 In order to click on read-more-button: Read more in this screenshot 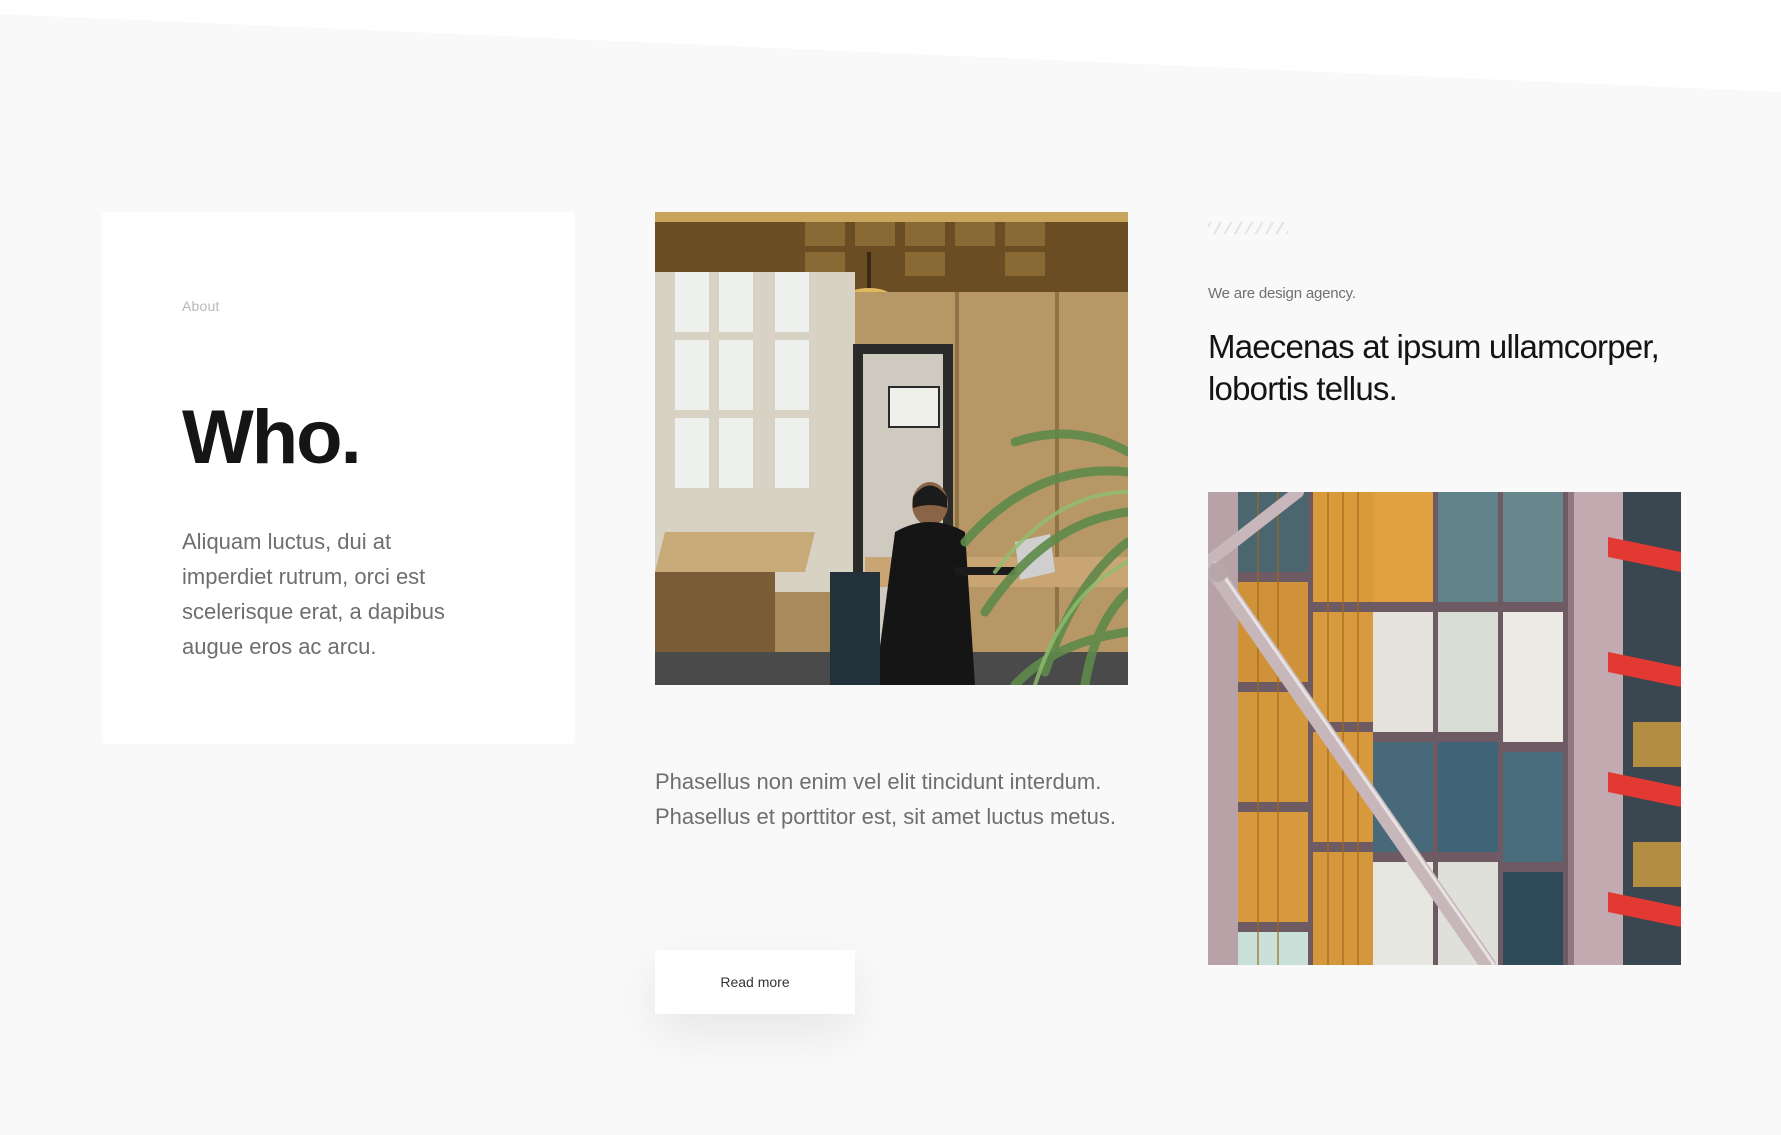, I will do `click(755, 982)`.